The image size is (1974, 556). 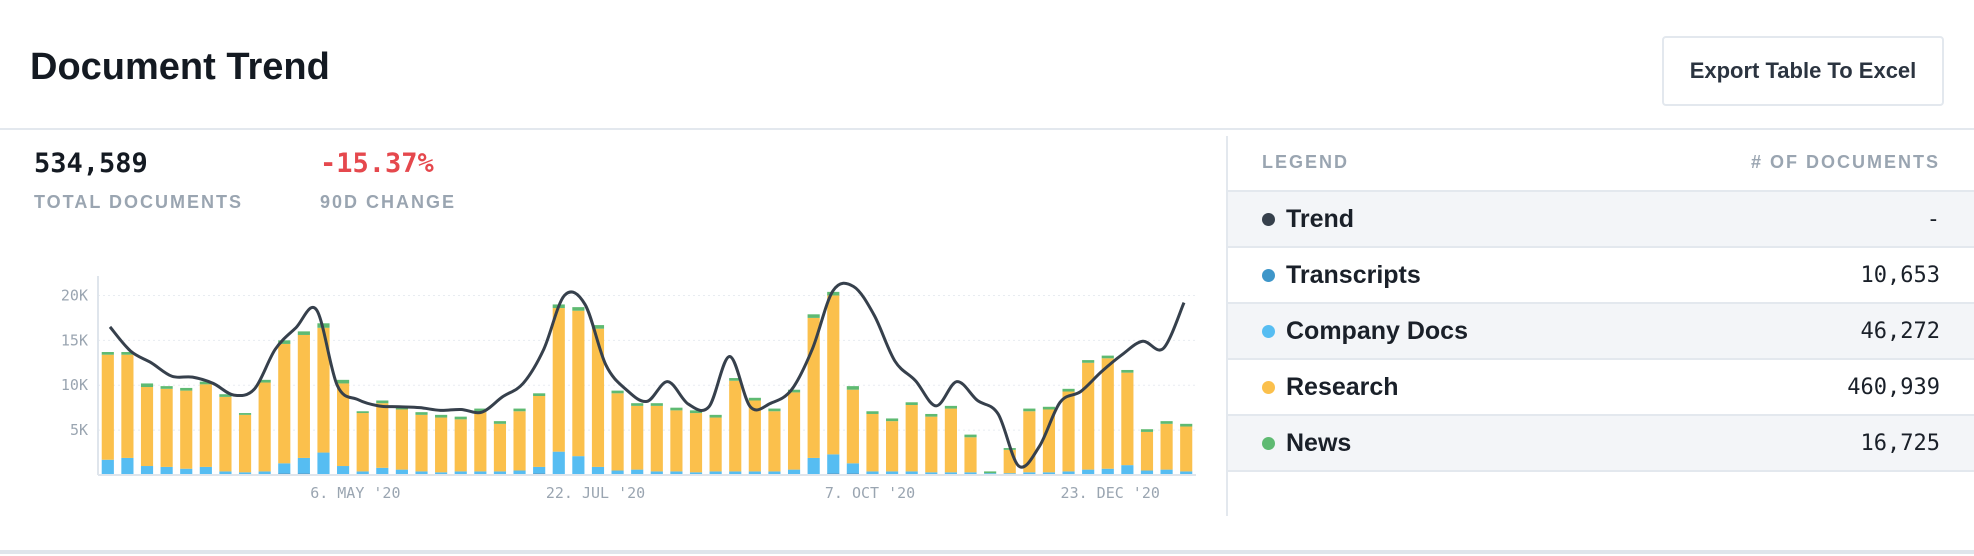 What do you see at coordinates (1601, 276) in the screenshot?
I see `legend-row-transcripts: Transcripts 10,653` at bounding box center [1601, 276].